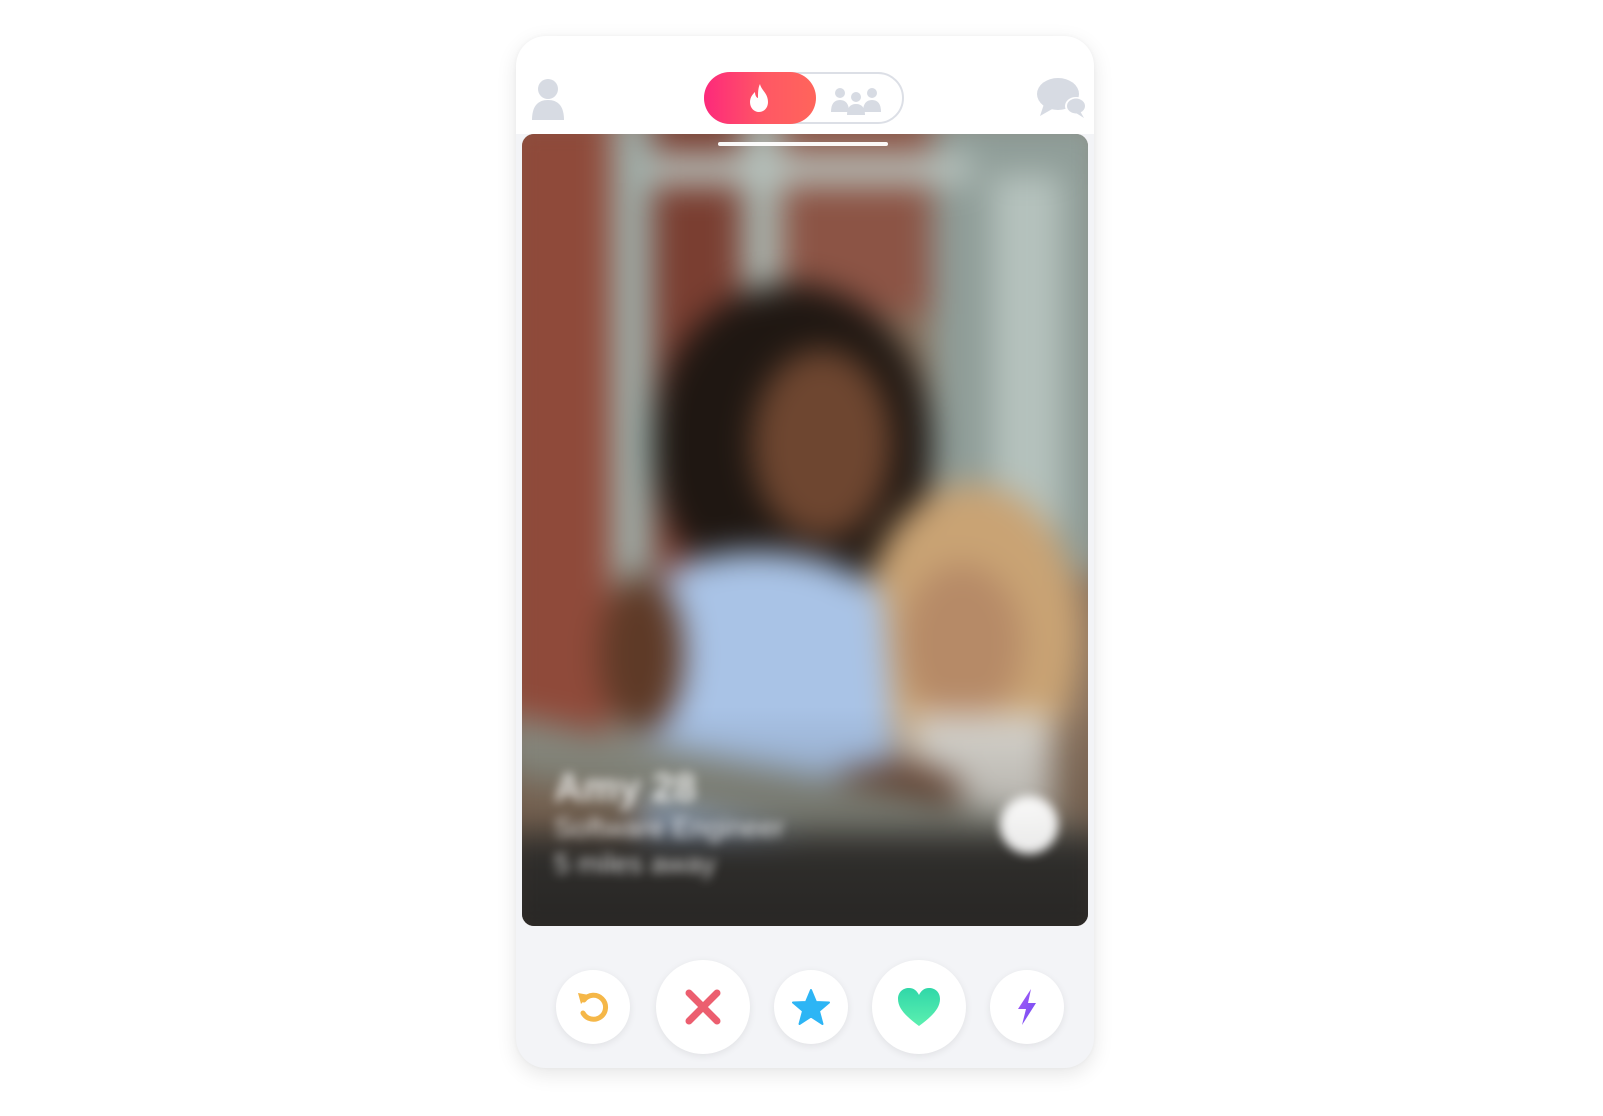 This screenshot has width=1603, height=1116. I want to click on profile-icon, so click(548, 99).